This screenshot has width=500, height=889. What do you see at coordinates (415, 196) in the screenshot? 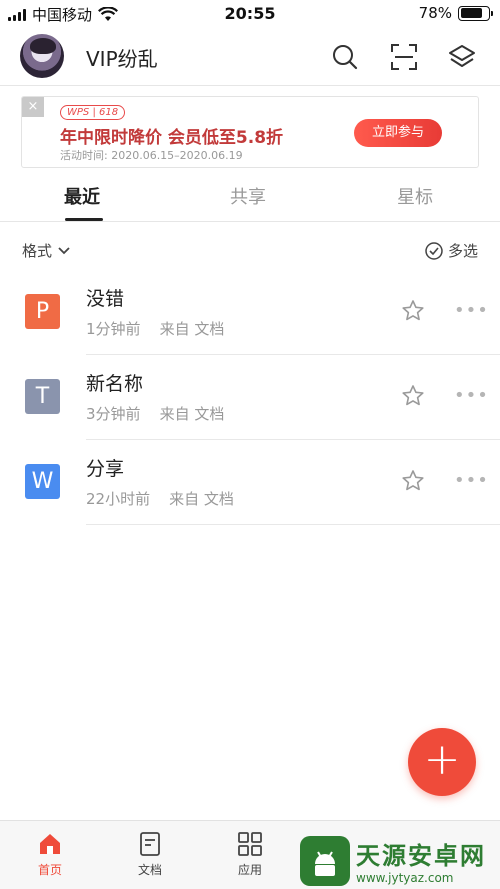
I see `tab-starred: 星标` at bounding box center [415, 196].